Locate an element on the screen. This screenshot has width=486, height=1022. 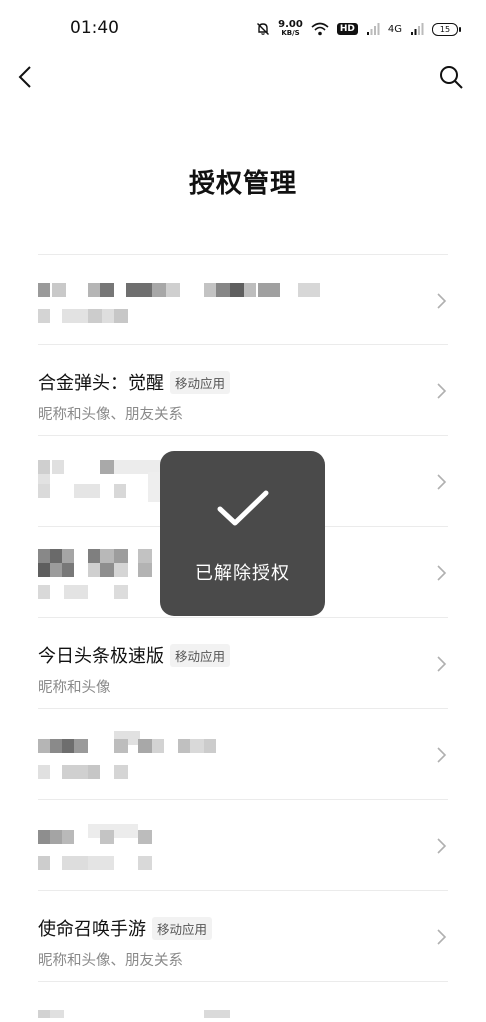
battery-icon: 15 is located at coordinates (446, 29).